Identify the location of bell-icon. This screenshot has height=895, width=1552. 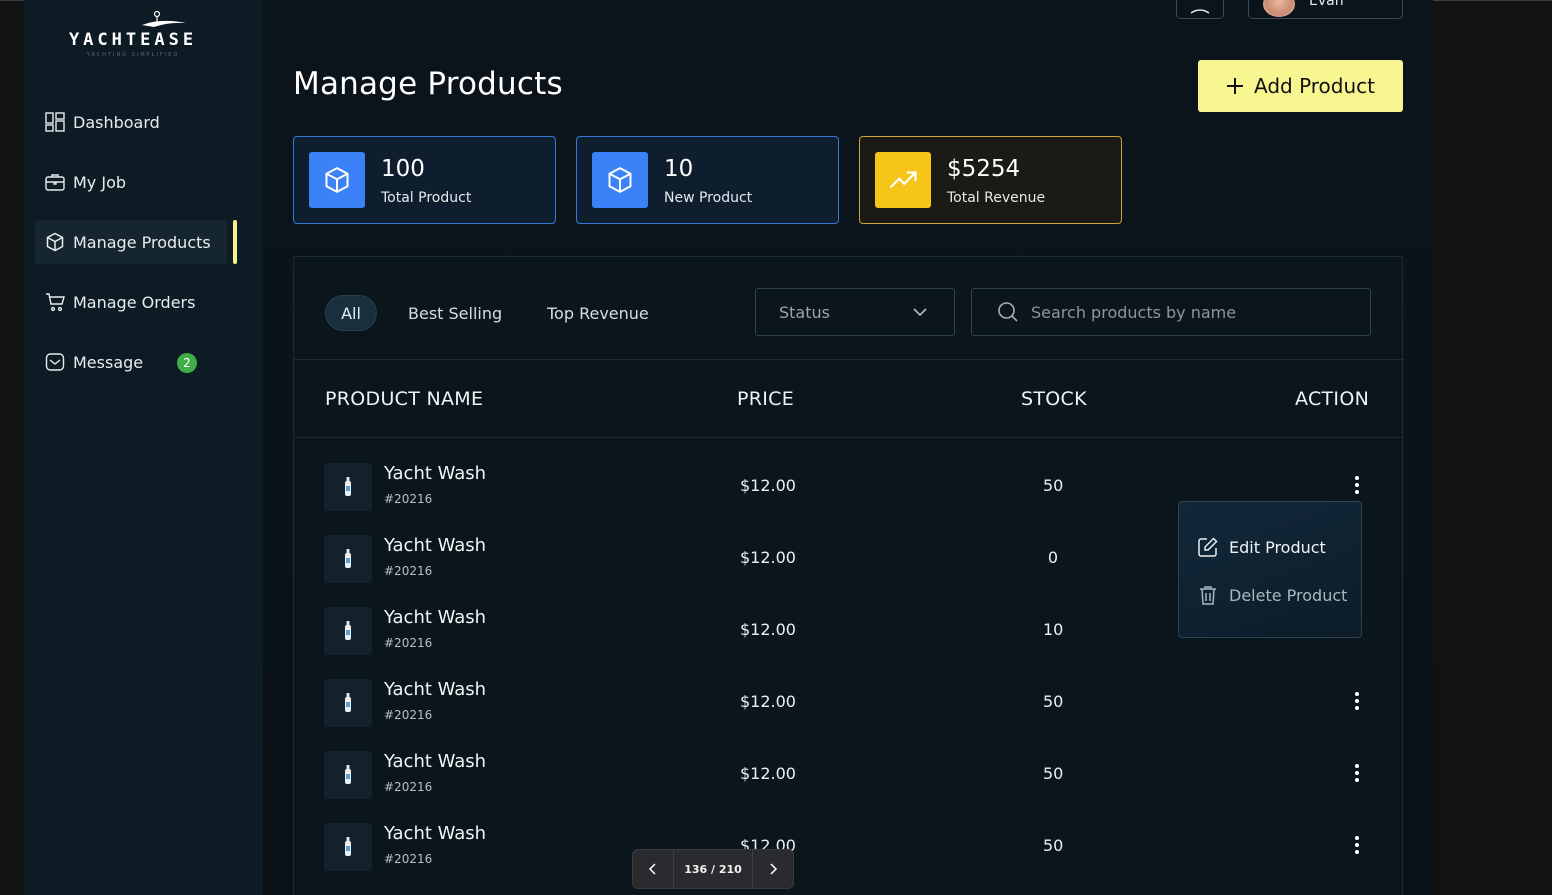
(1200, 11).